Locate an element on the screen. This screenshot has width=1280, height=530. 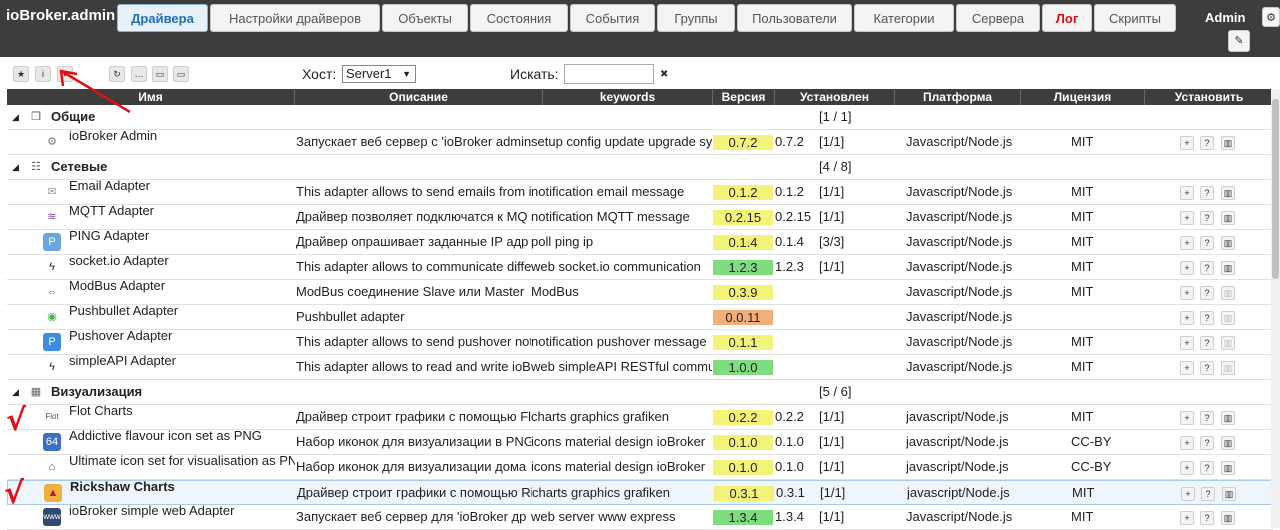
tab-log: Лог is located at coordinates (1067, 18).